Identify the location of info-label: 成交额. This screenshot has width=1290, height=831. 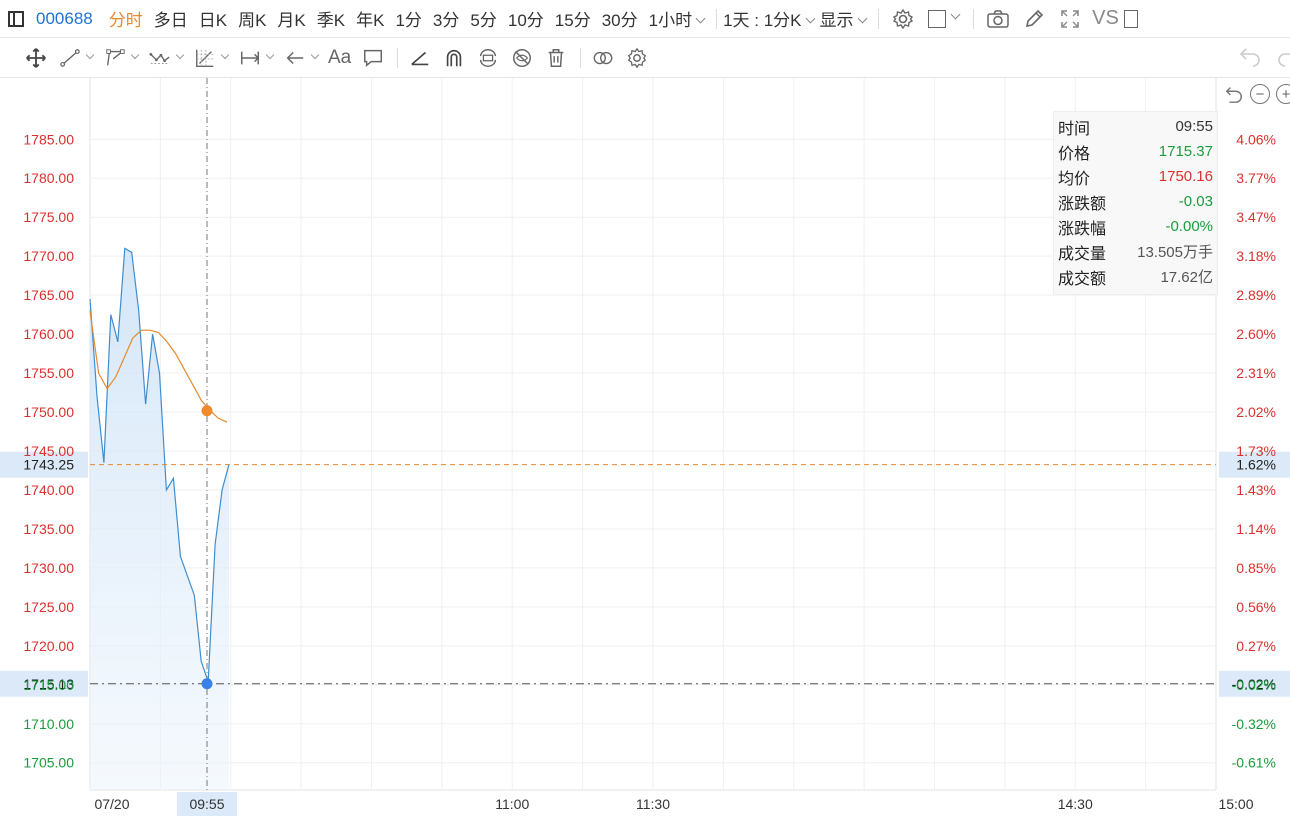
(1082, 279).